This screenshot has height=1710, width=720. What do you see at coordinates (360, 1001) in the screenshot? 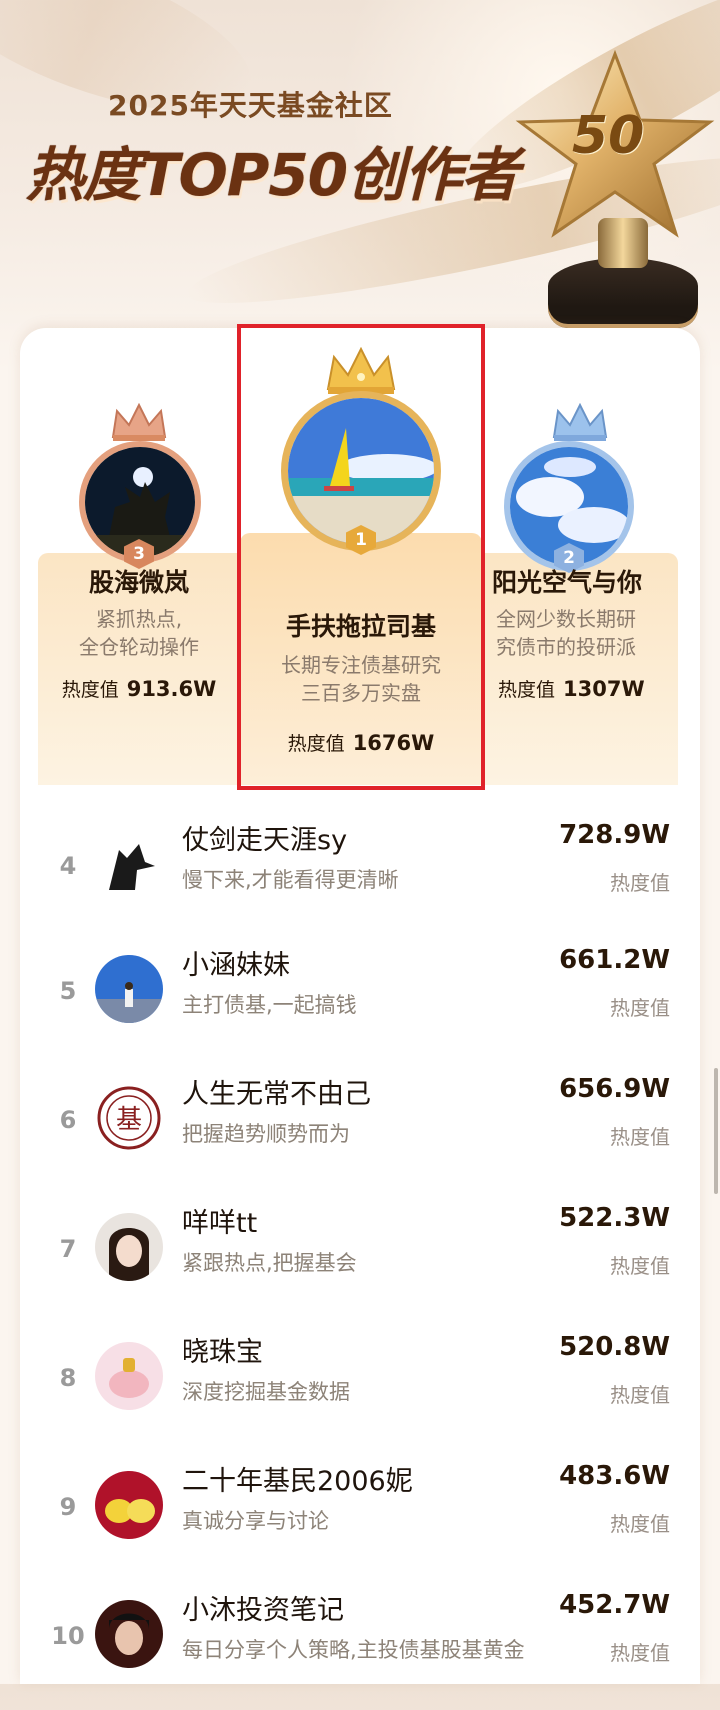
I see `list-item: 5 小涵妹妹 主打债基,一起搞钱 661.2W 热度值` at bounding box center [360, 1001].